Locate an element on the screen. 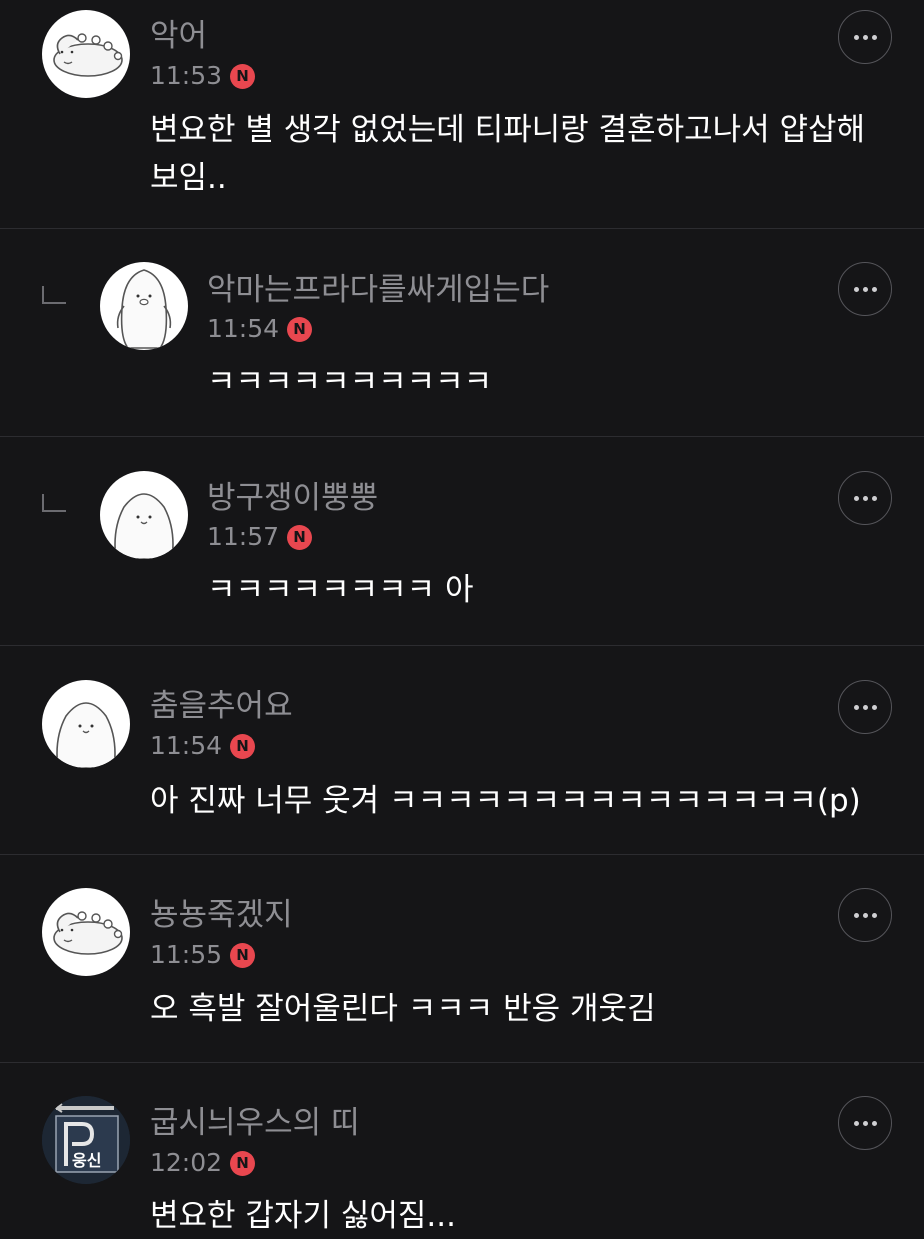 The width and height of the screenshot is (924, 1239). comment-text-line: 오 흑발 잘어울린다 ㅋㅋㅋ 반응 개웃김 is located at coordinates (403, 1009).